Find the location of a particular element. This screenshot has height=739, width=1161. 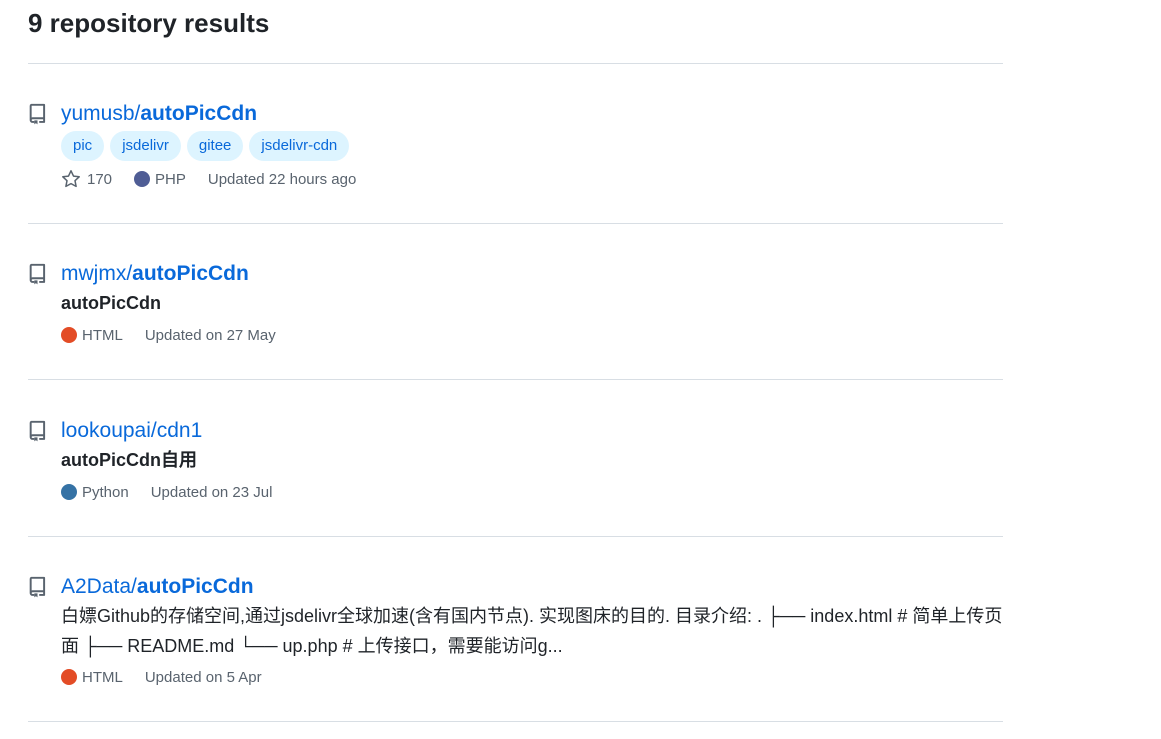

repo-language: Python is located at coordinates (95, 492).